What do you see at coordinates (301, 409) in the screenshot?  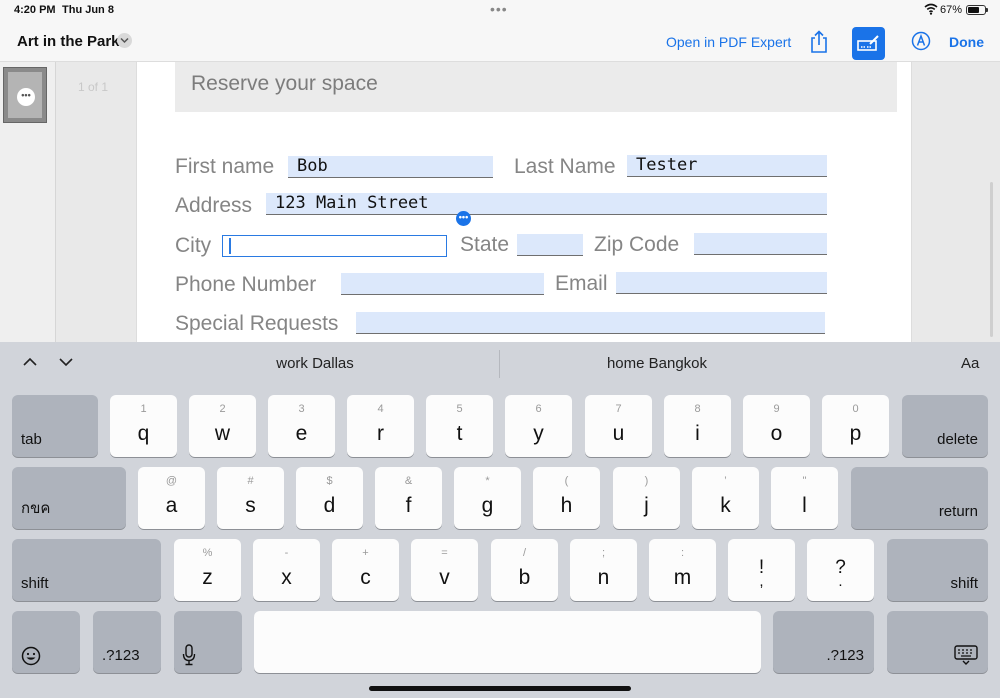 I see `key-hint: 3` at bounding box center [301, 409].